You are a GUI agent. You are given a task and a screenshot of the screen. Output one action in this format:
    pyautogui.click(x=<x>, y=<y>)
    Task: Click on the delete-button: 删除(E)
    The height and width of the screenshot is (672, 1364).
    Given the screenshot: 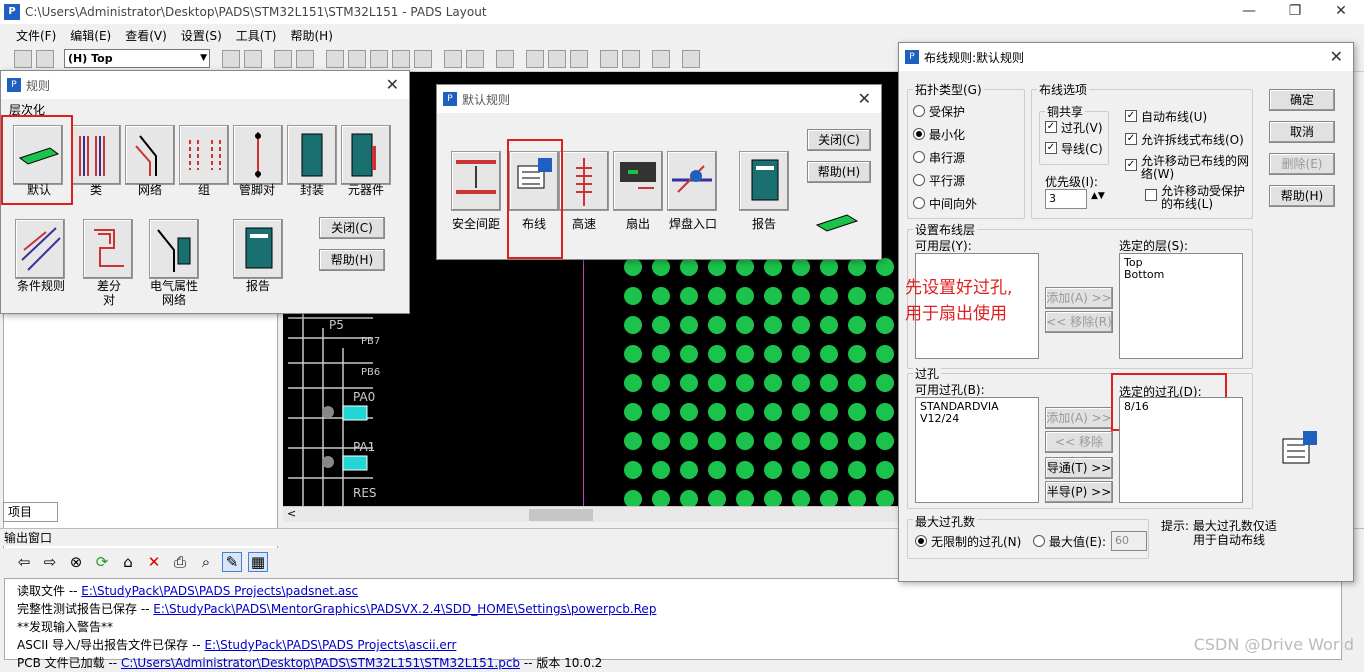 What is the action you would take?
    pyautogui.click(x=1302, y=164)
    